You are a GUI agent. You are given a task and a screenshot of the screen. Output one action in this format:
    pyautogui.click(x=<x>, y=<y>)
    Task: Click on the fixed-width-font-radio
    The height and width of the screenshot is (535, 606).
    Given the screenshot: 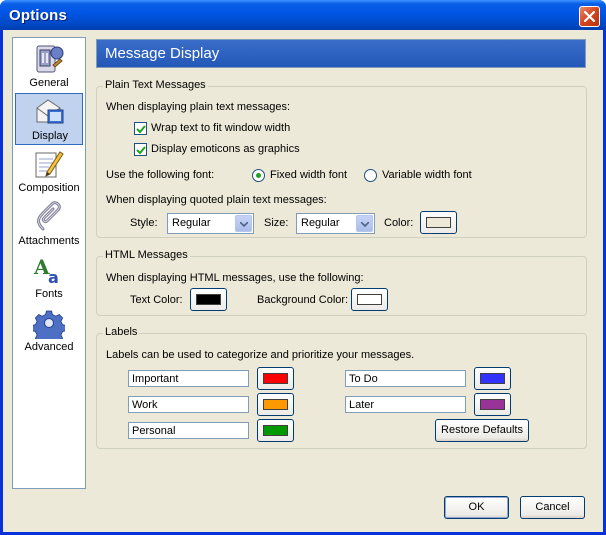 What is the action you would take?
    pyautogui.click(x=258, y=175)
    